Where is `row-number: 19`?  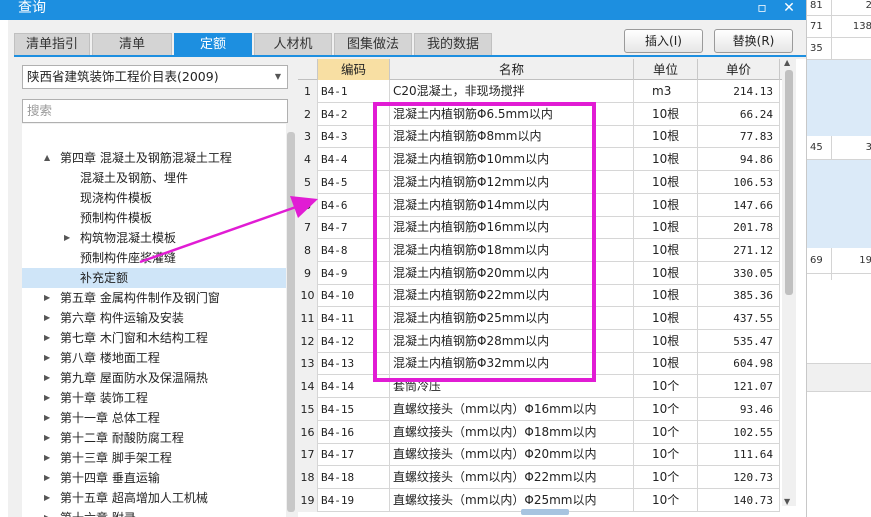 row-number: 19 is located at coordinates (308, 500).